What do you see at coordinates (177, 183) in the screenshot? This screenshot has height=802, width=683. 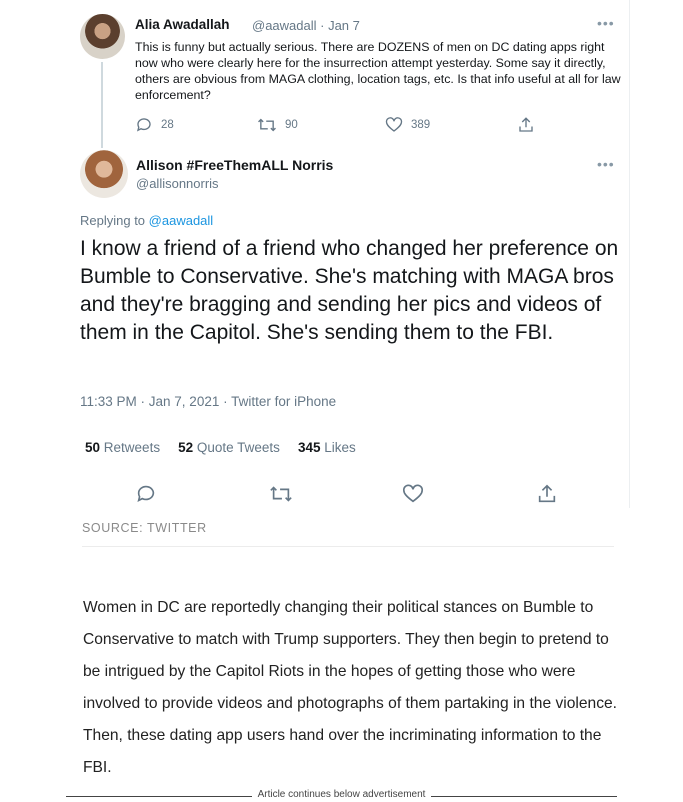 I see `author-handle: @allisonnorris` at bounding box center [177, 183].